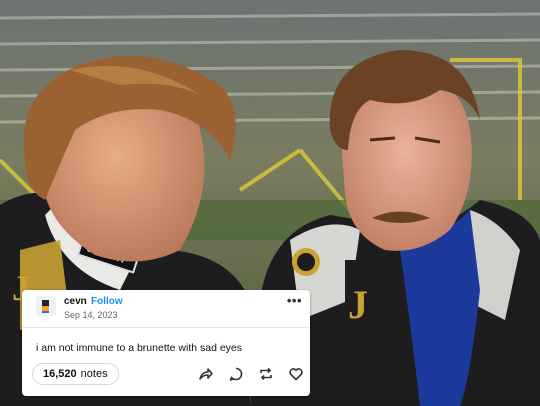 The image size is (540, 406). I want to click on share-icon, so click(206, 374).